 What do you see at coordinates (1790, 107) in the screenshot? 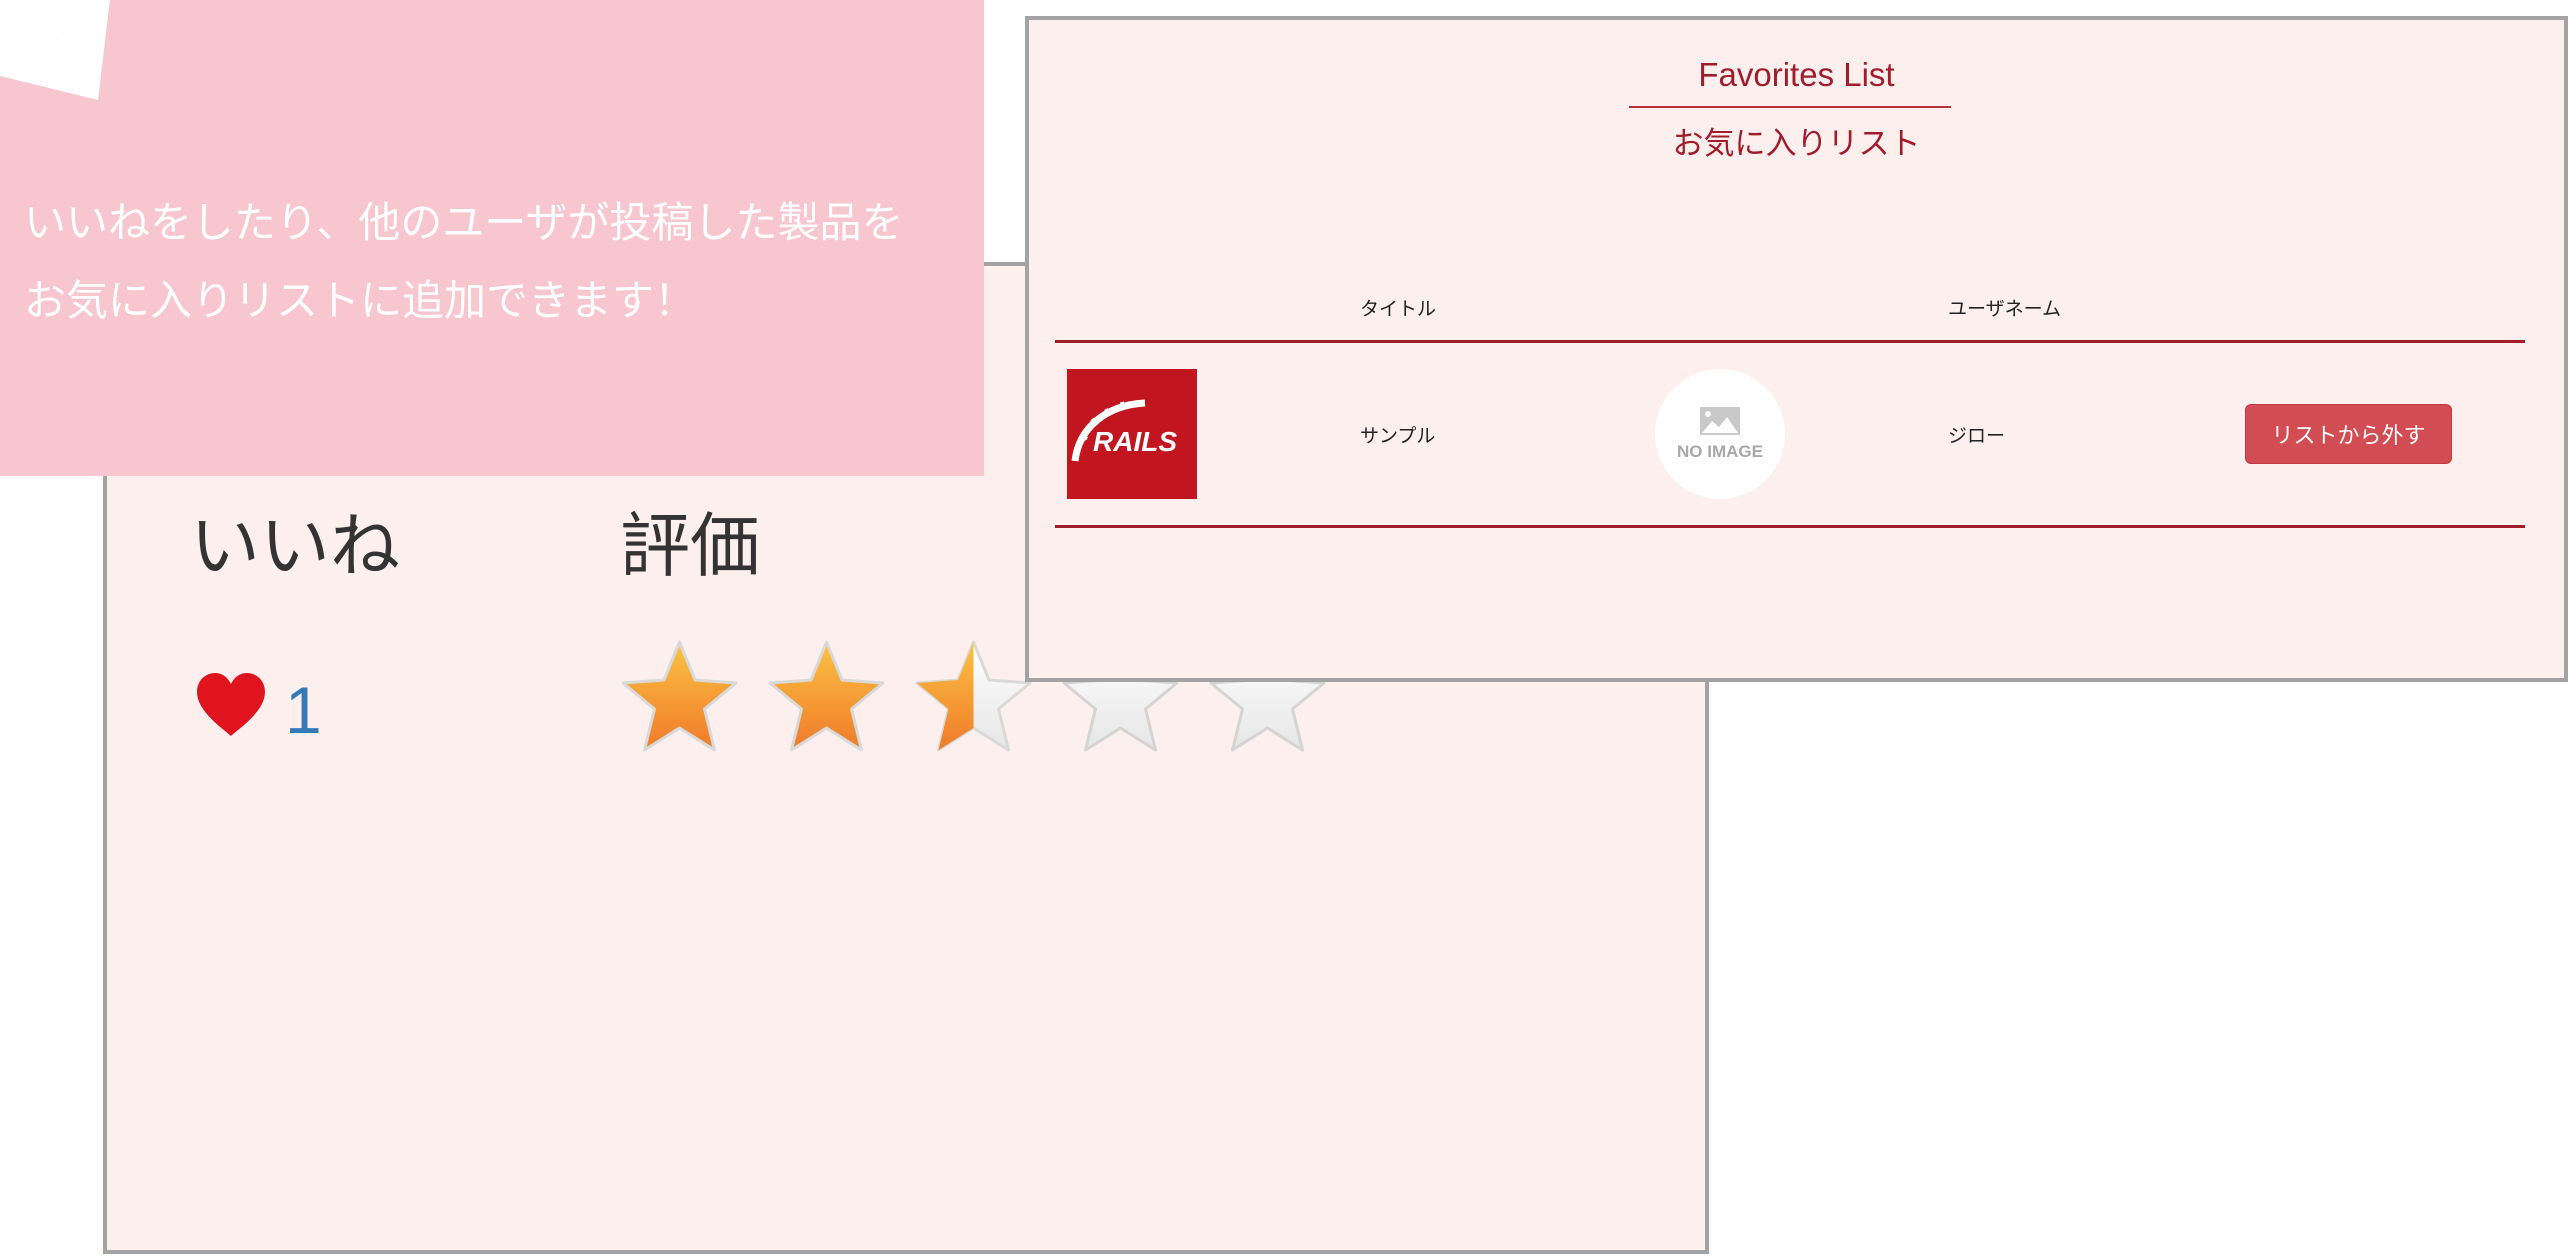
I see `title-divider` at bounding box center [1790, 107].